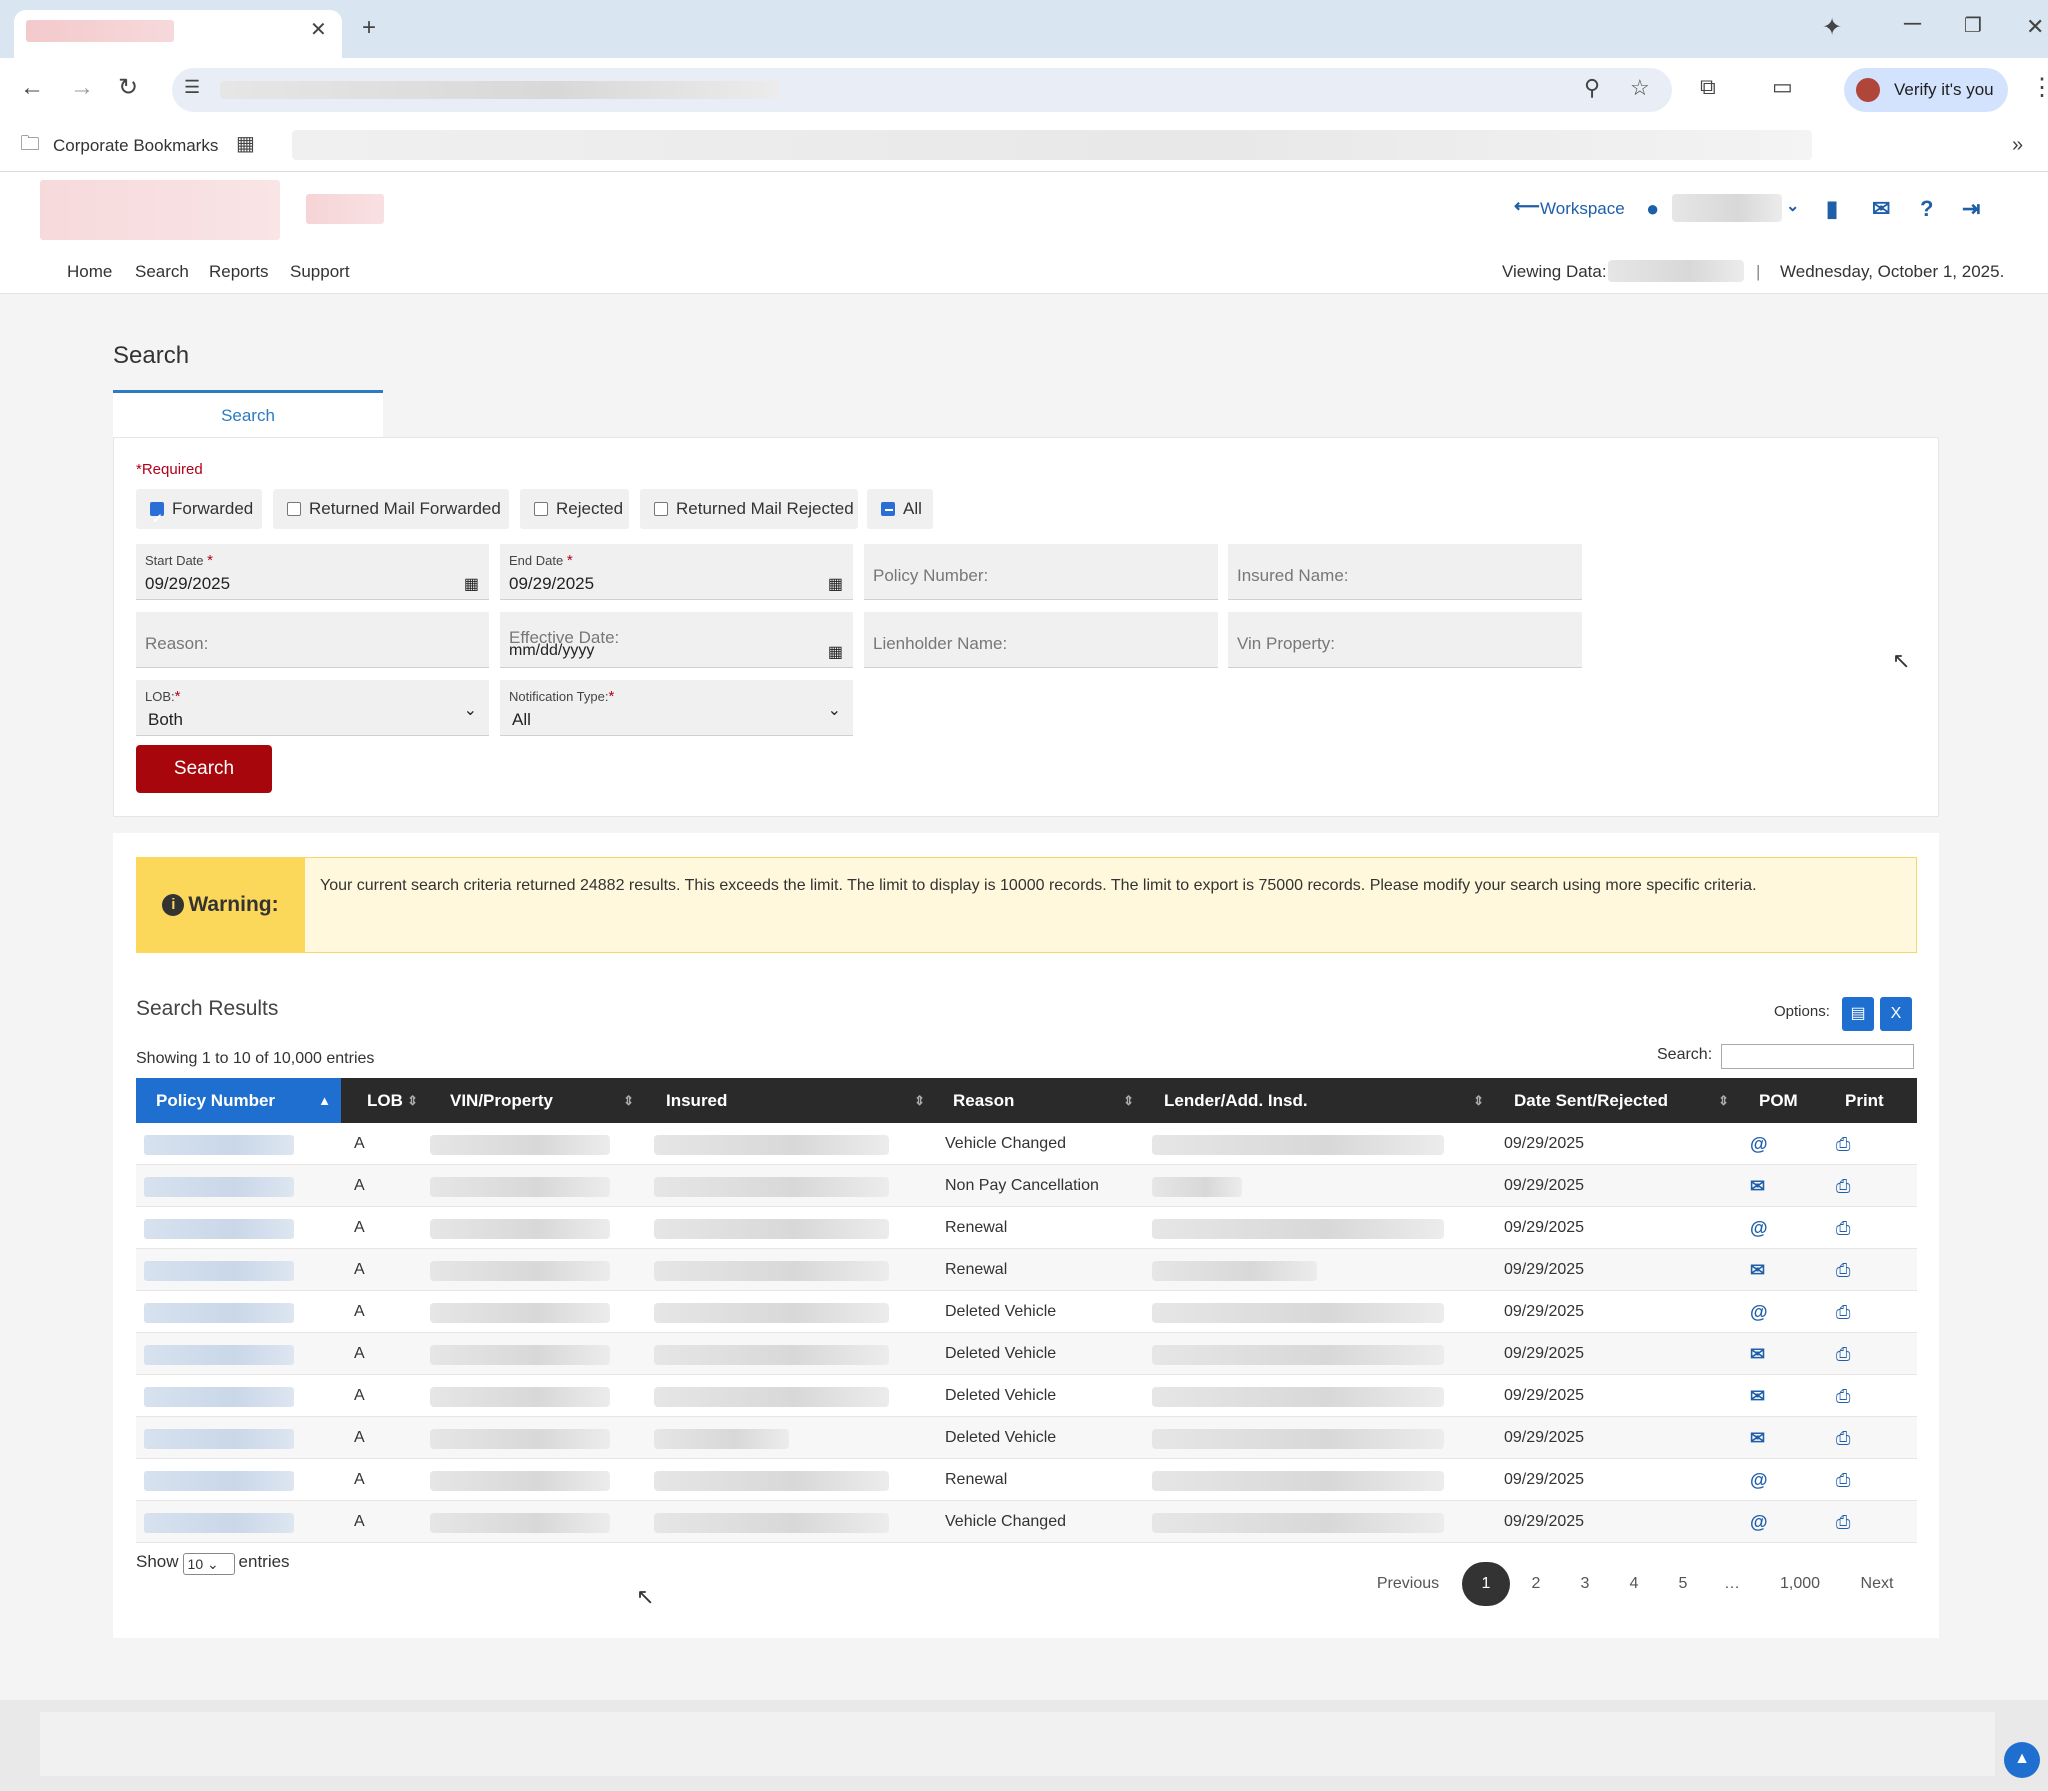  Describe the element at coordinates (178, 34) in the screenshot. I see `browser-tab: ✕` at that location.